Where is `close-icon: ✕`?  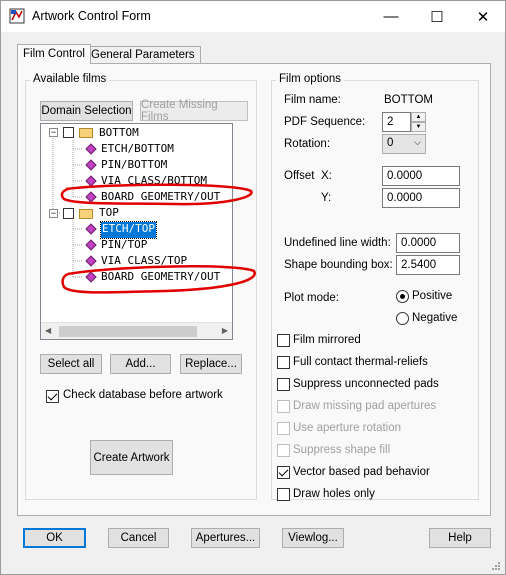
close-icon: ✕ is located at coordinates (483, 17).